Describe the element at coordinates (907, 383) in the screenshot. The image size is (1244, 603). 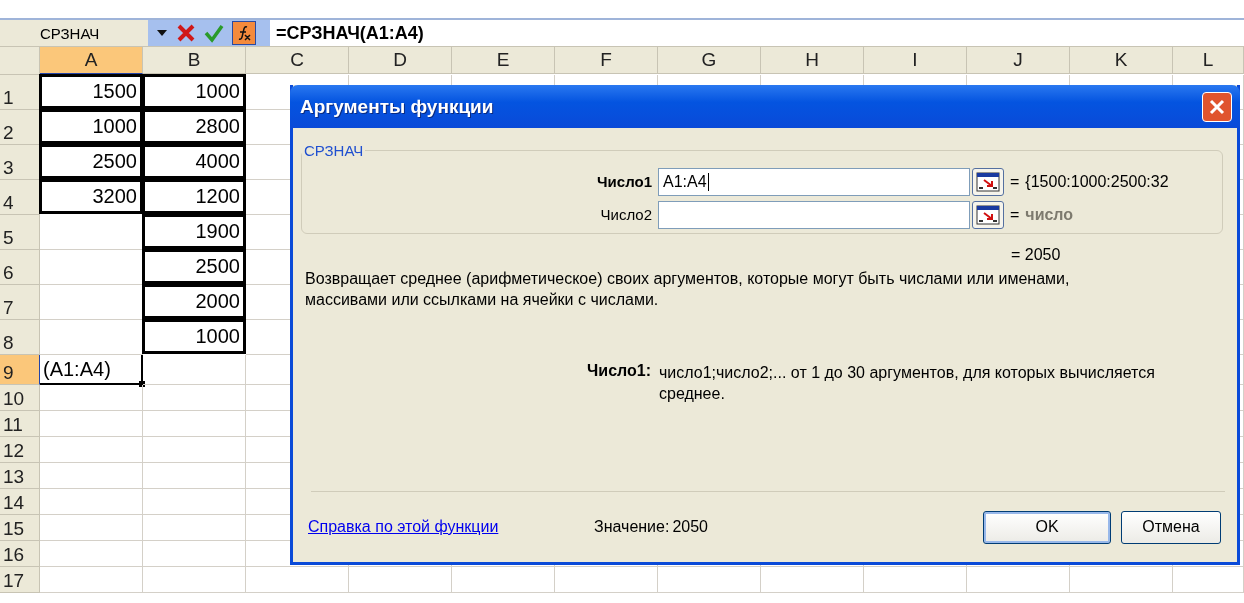
I see `argument-help-text: число1;число2;... от 1 до 30 аргументов, для которых вычисляется среднее.` at that location.